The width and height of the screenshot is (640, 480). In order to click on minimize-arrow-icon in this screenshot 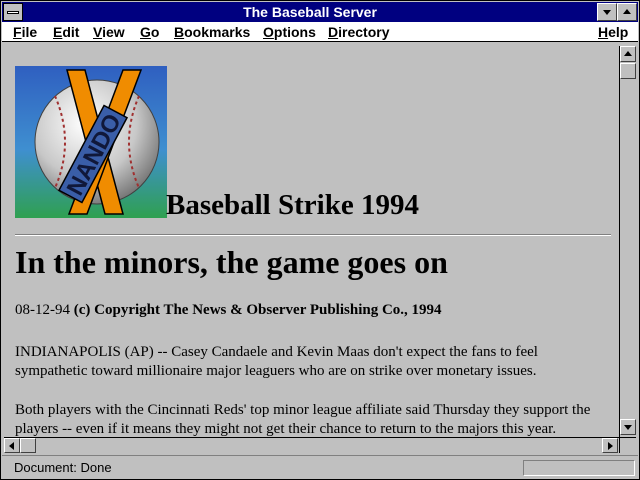, I will do `click(607, 12)`.